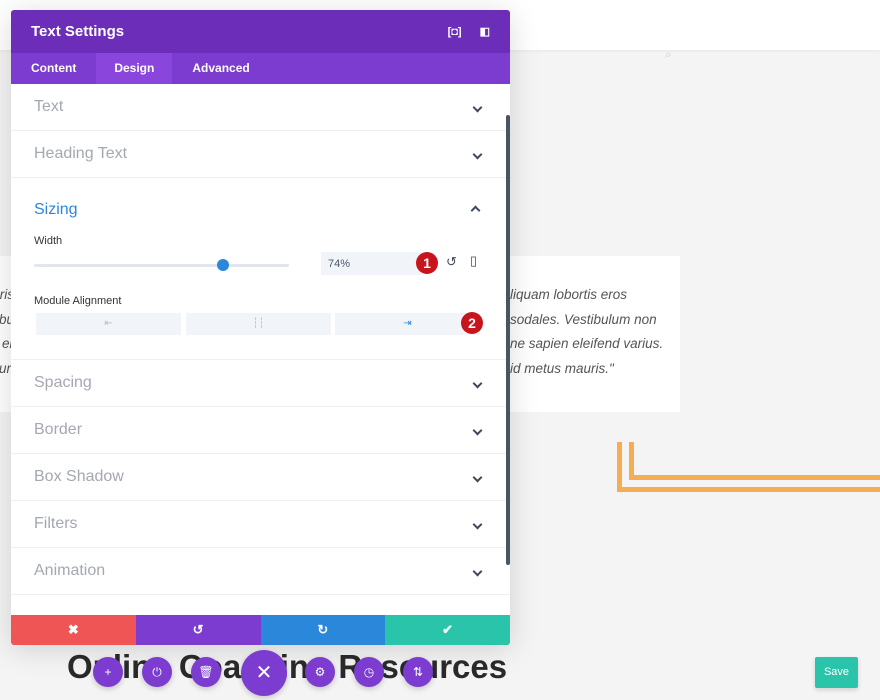  Describe the element at coordinates (48, 241) in the screenshot. I see `width-label: Width` at that location.